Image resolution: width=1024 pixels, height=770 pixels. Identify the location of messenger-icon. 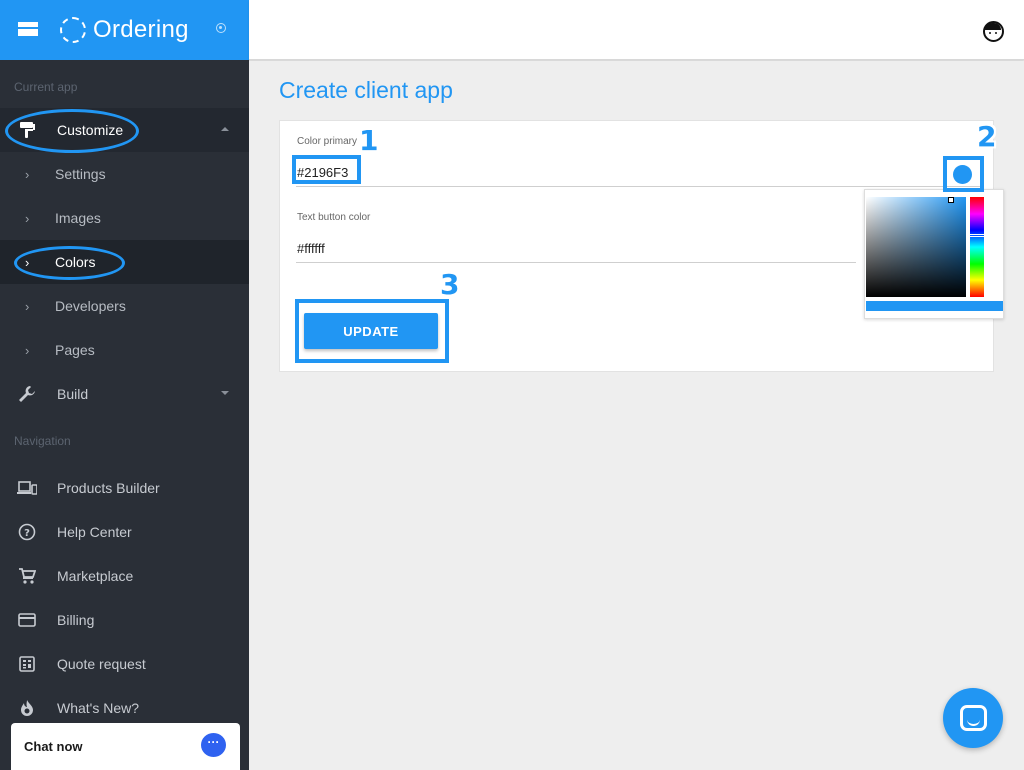
(973, 718).